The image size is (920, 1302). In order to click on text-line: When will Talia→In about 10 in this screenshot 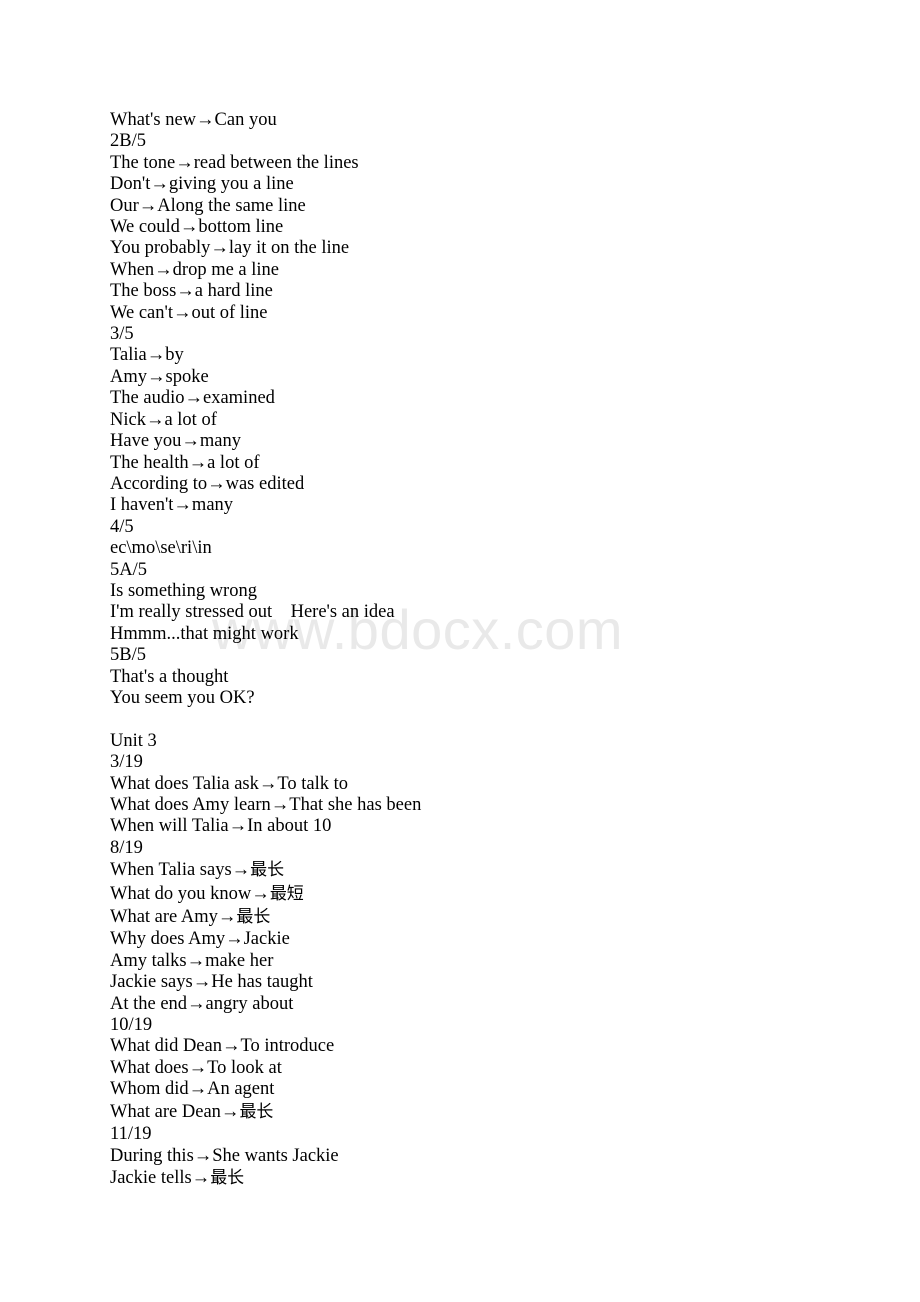, I will do `click(221, 826)`.